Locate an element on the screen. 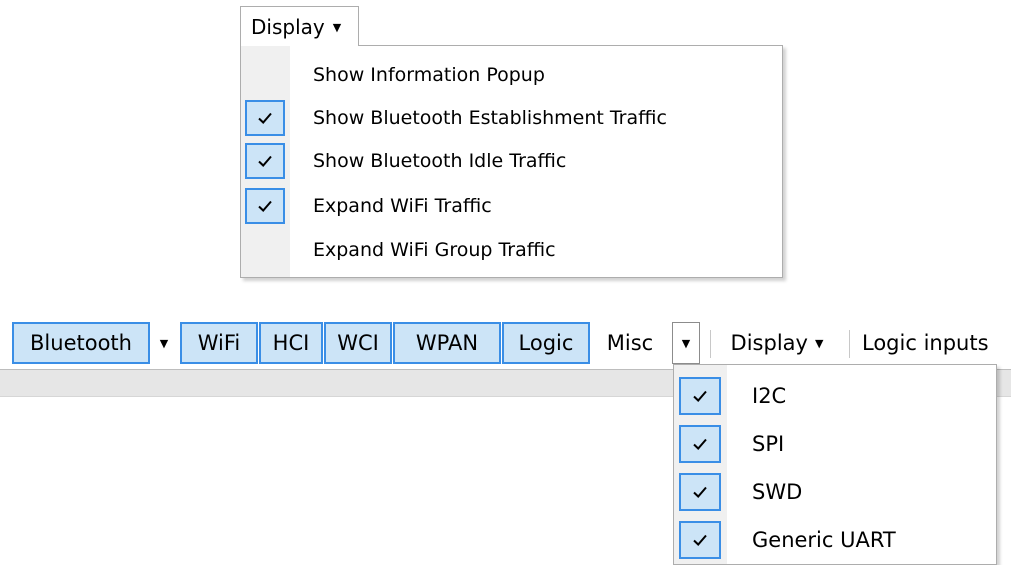  misc-dropdown-menu: I2C SPI SWD Generic UART is located at coordinates (835, 464).